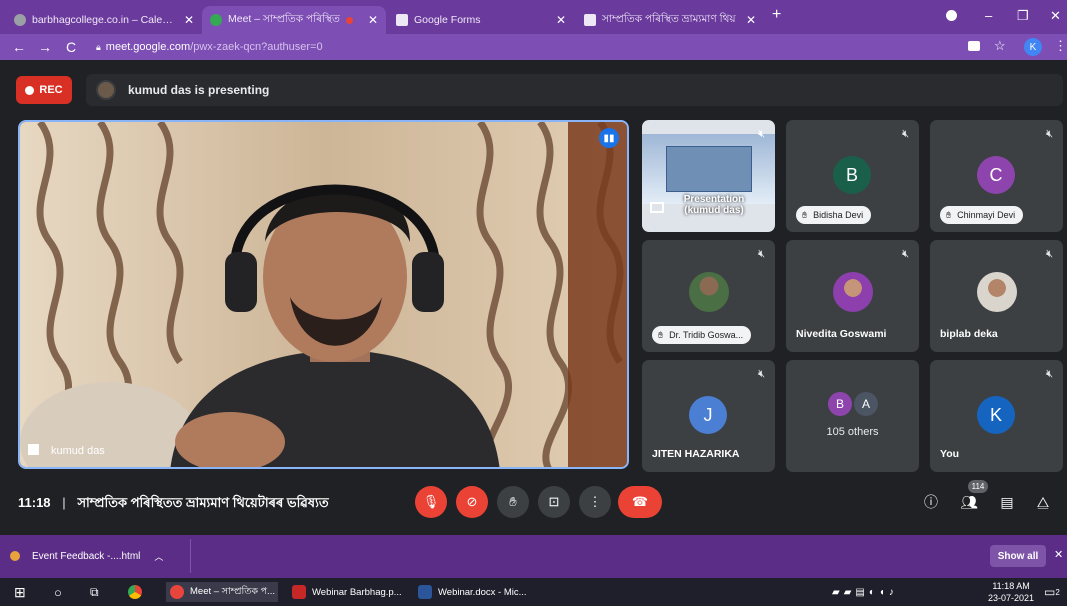 The height and width of the screenshot is (606, 1067). I want to click on camera-icon, so click(974, 46).